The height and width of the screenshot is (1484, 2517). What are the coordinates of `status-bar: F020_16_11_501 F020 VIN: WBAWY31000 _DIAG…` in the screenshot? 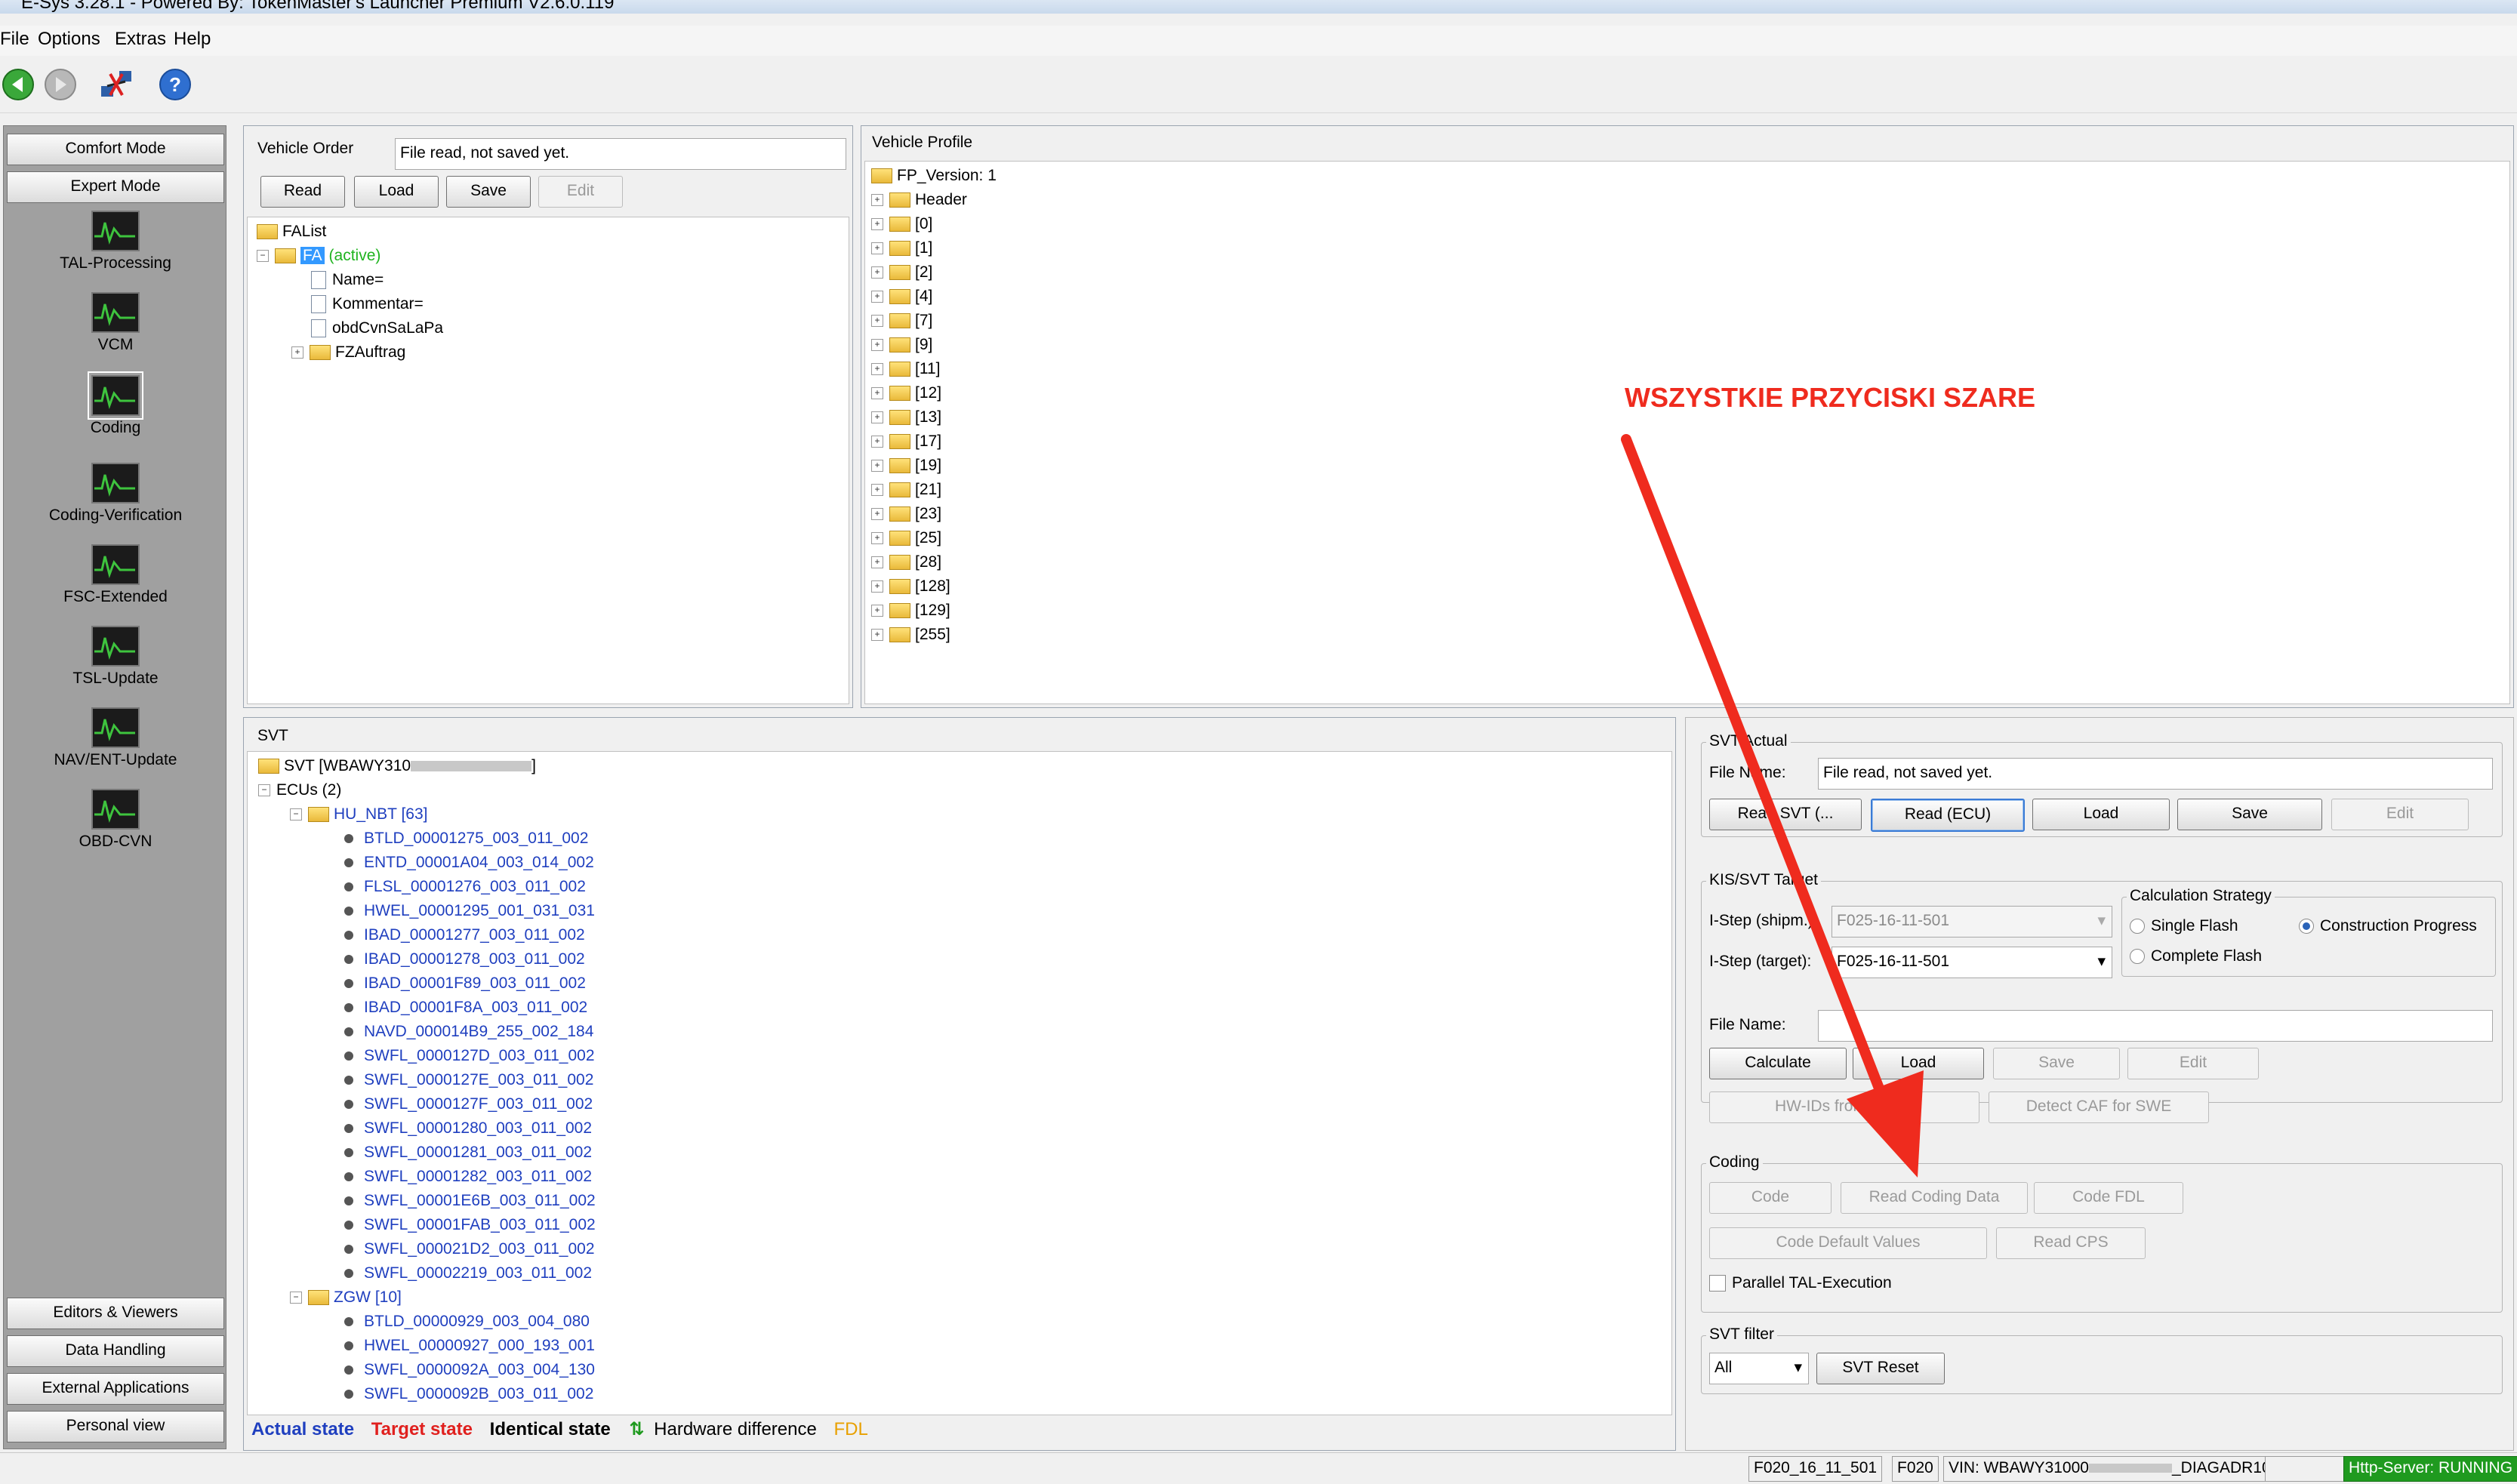 It's located at (1258, 1468).